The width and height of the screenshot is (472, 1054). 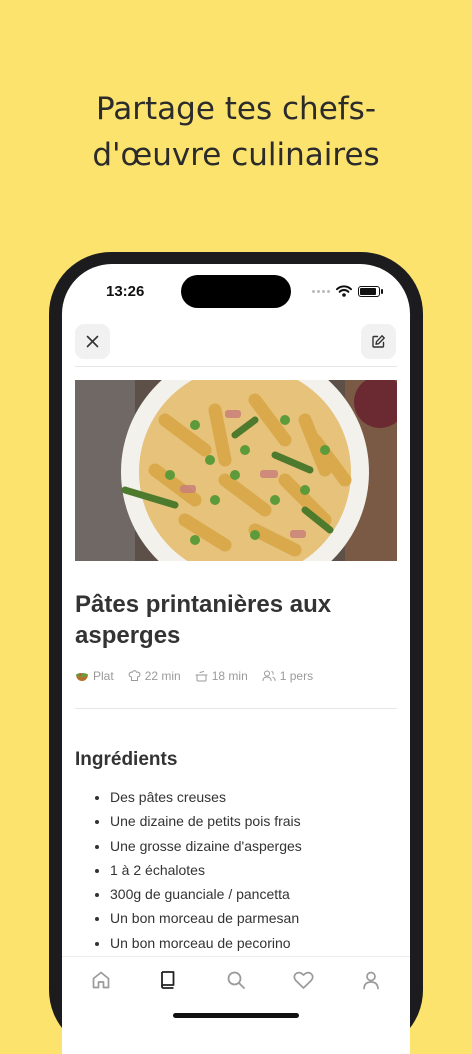 What do you see at coordinates (103, 676) in the screenshot?
I see `meta-category-label: Plat` at bounding box center [103, 676].